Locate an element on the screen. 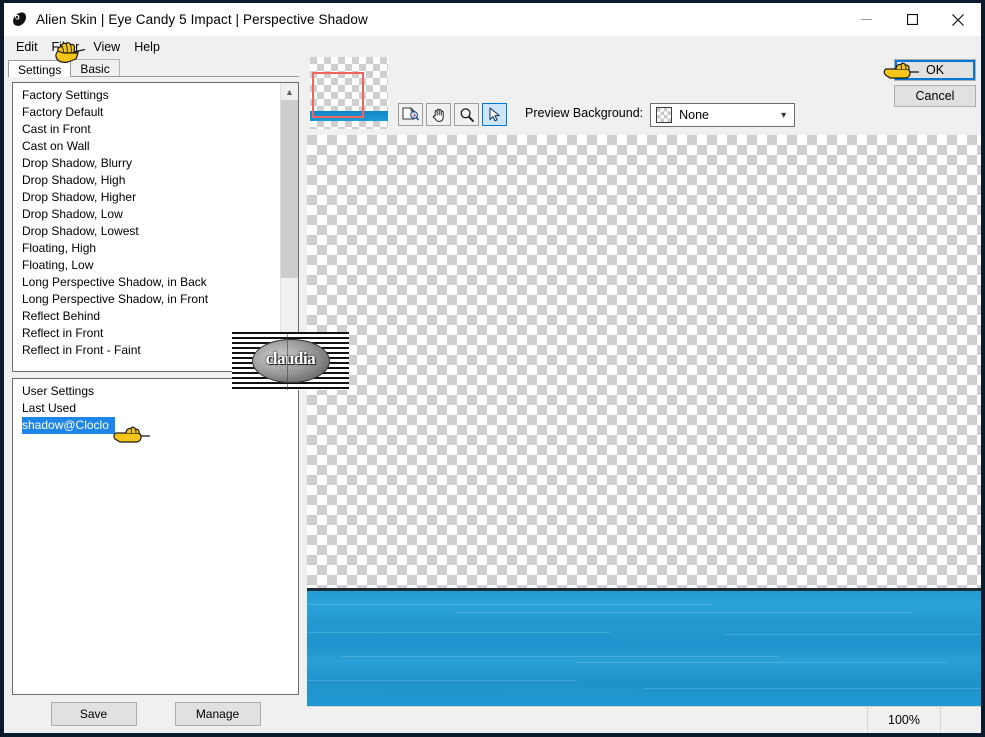  list-item: Floating, Low is located at coordinates (155, 265).